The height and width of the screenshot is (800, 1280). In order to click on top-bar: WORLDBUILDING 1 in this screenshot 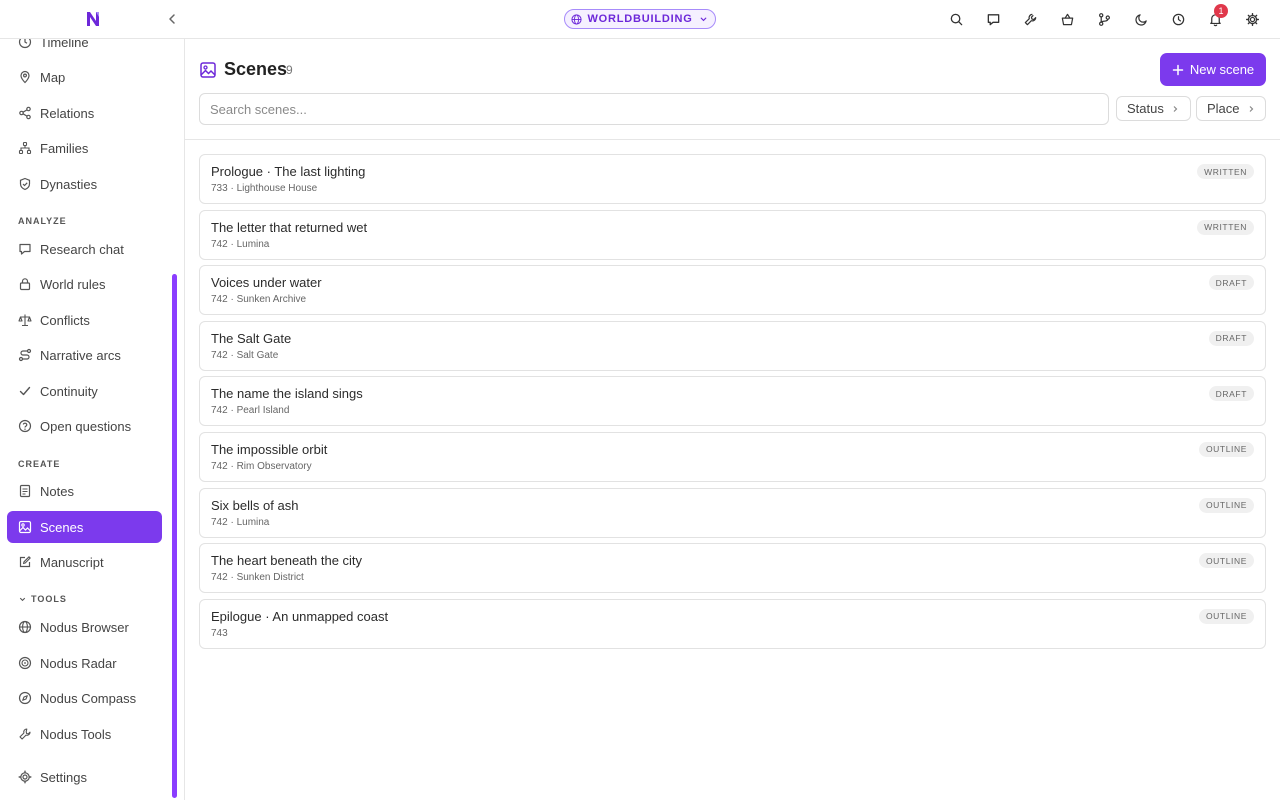, I will do `click(640, 19)`.